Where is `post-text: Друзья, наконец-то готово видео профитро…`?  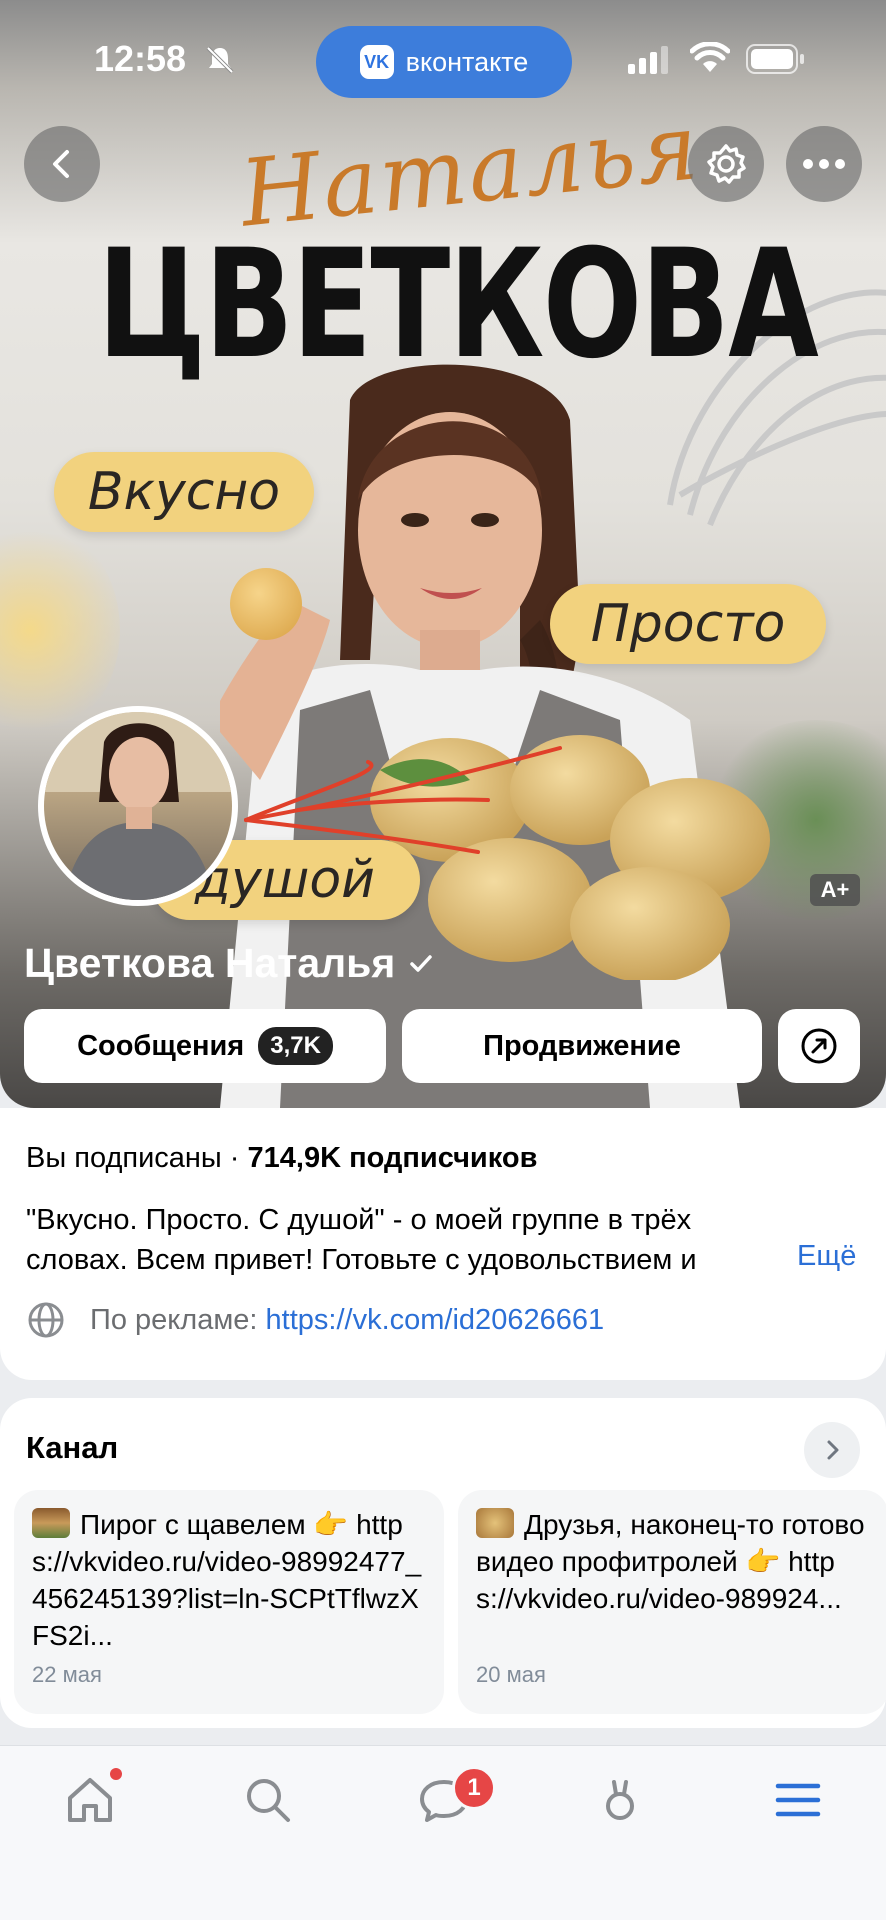 post-text: Друзья, наконец-то готово видео профитро… is located at coordinates (670, 1561).